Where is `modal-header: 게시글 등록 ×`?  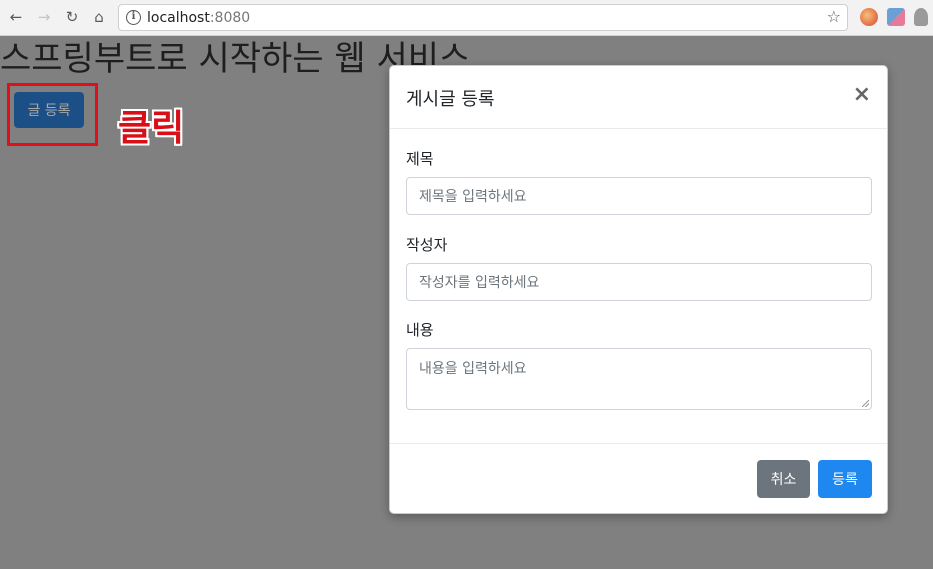
modal-header: 게시글 등록 × is located at coordinates (638, 97).